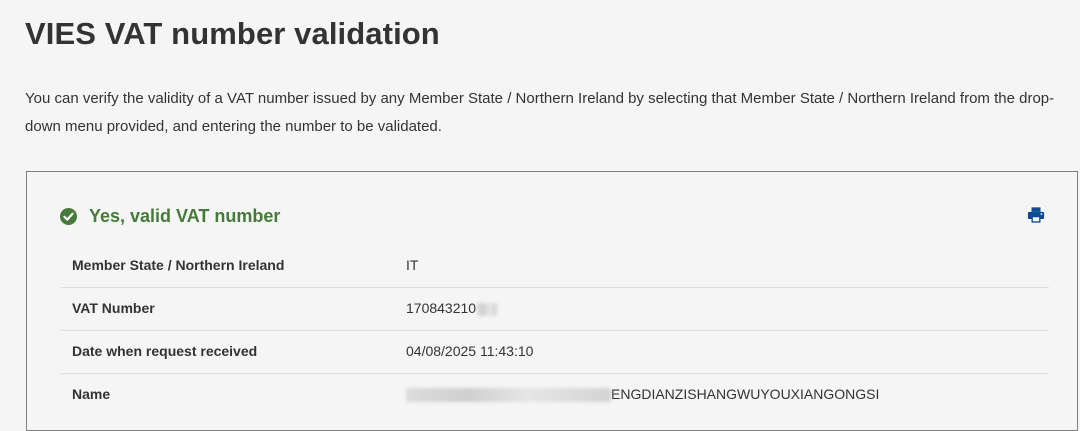 The width and height of the screenshot is (1080, 431). What do you see at coordinates (178, 265) in the screenshot?
I see `member-state-label: Member State / Northern Ireland` at bounding box center [178, 265].